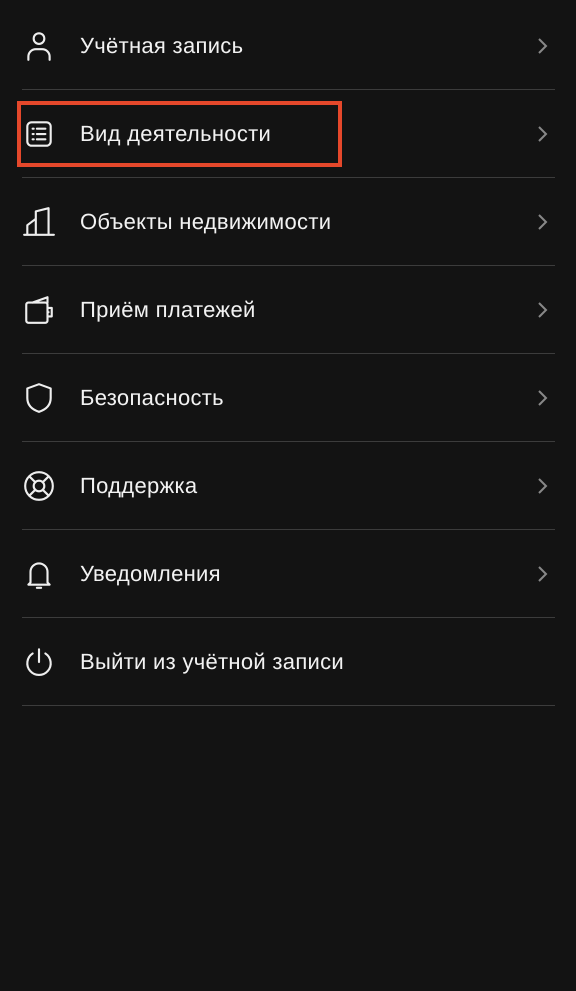  What do you see at coordinates (39, 221) in the screenshot?
I see `buildings-icon` at bounding box center [39, 221].